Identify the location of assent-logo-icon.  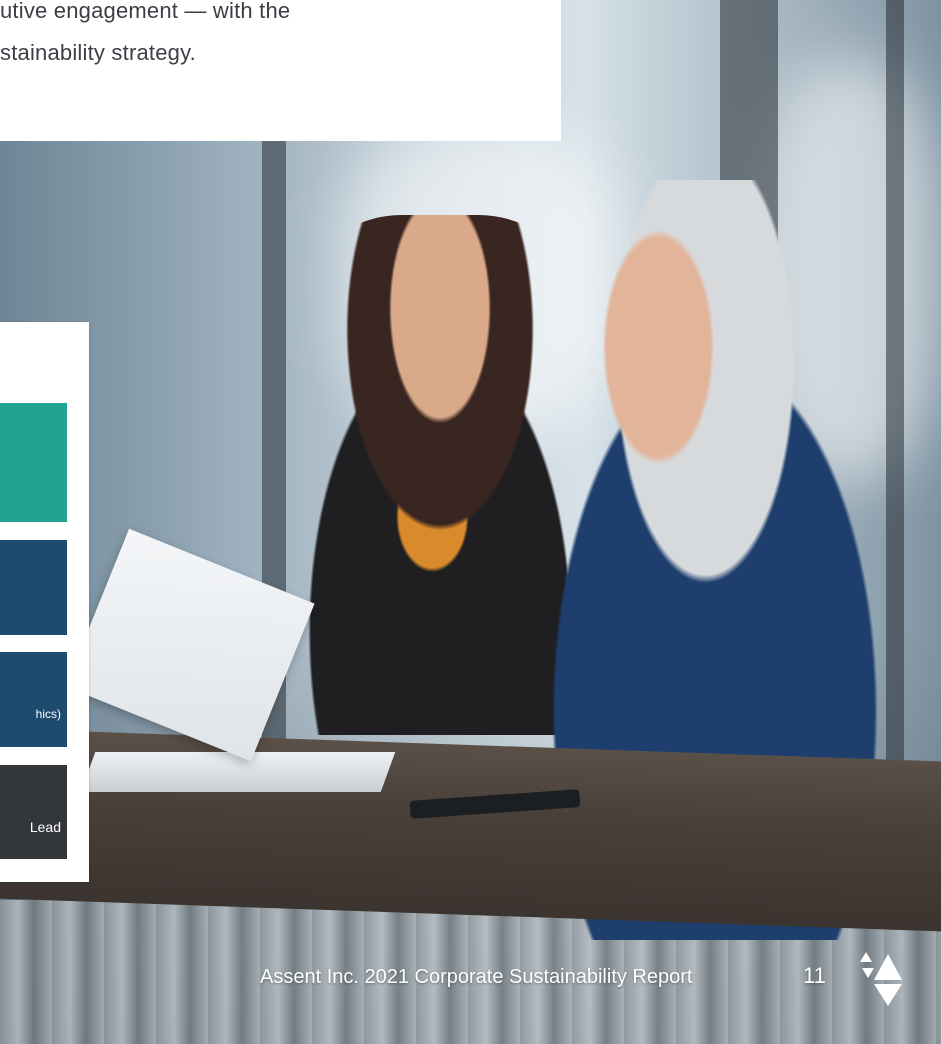
(881, 979).